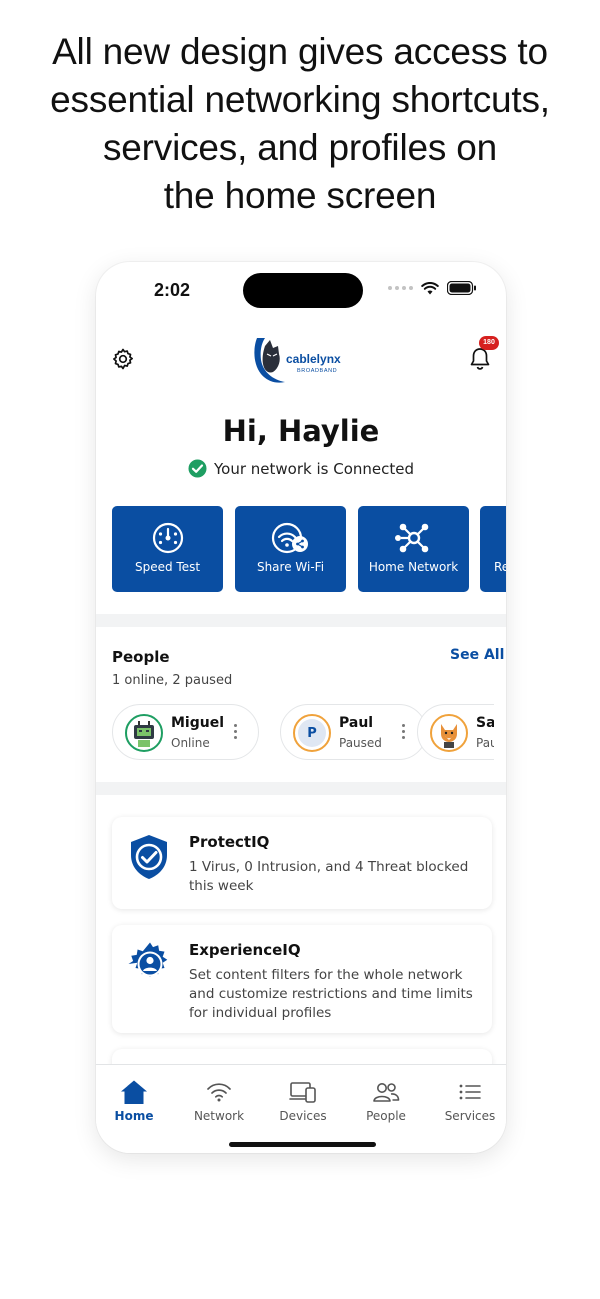 Image resolution: width=600 pixels, height=1299 pixels. Describe the element at coordinates (470, 1092) in the screenshot. I see `list-icon` at that location.